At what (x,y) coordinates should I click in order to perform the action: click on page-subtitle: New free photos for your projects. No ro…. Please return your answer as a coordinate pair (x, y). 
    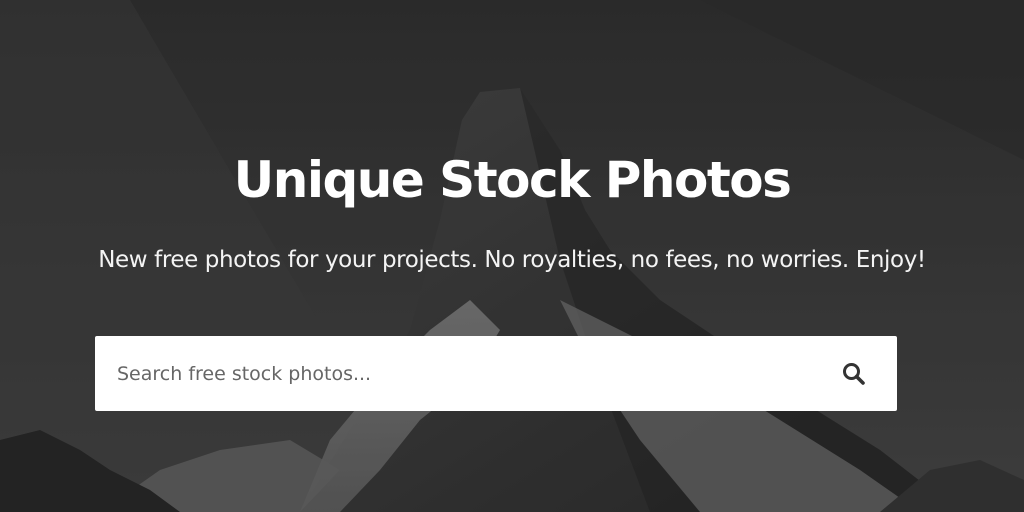
    Looking at the image, I should click on (512, 260).